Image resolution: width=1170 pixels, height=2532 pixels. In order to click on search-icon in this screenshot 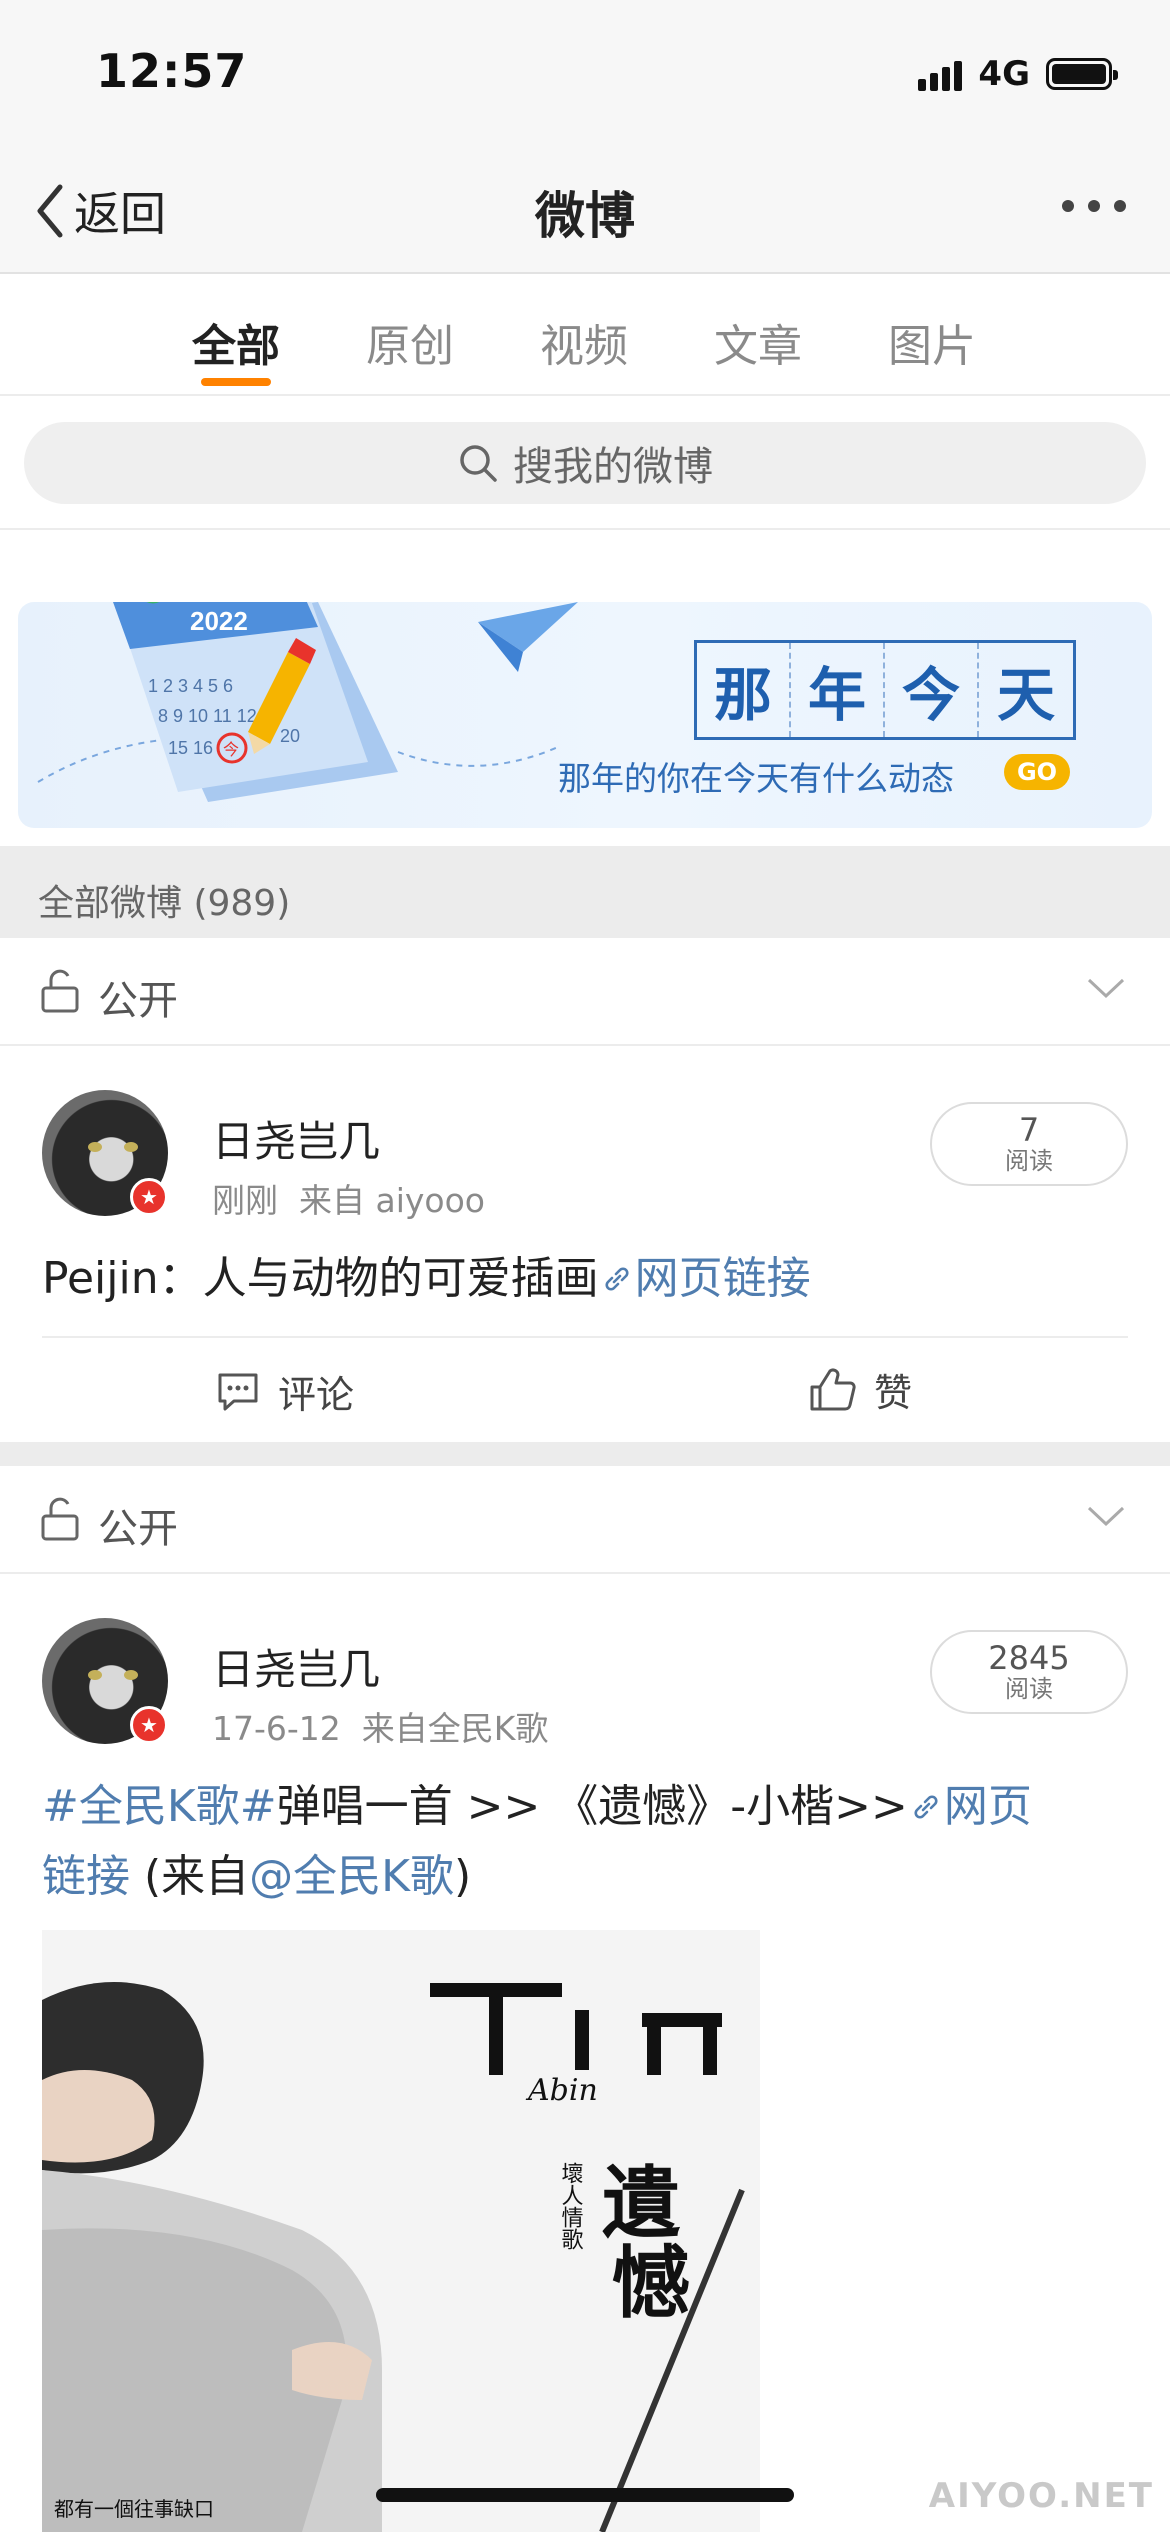, I will do `click(478, 463)`.